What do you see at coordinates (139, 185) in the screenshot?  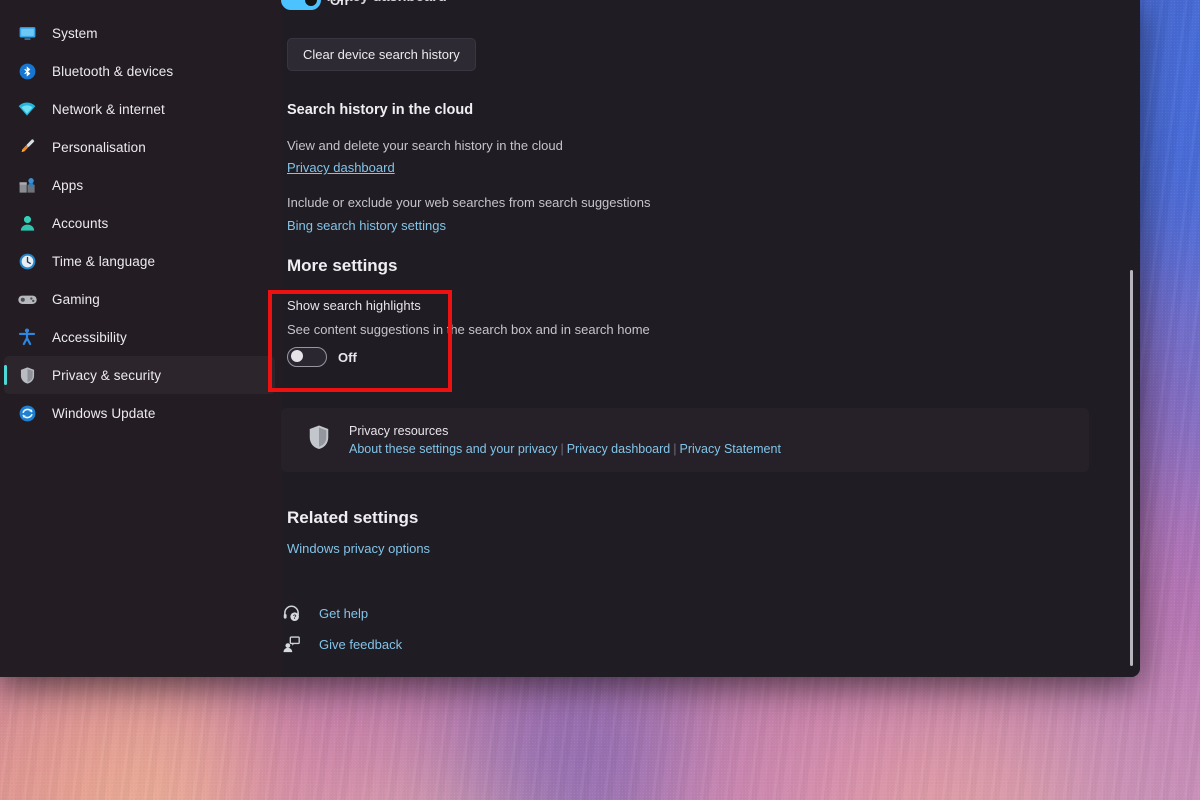 I see `sidebar-item-apps: Apps` at bounding box center [139, 185].